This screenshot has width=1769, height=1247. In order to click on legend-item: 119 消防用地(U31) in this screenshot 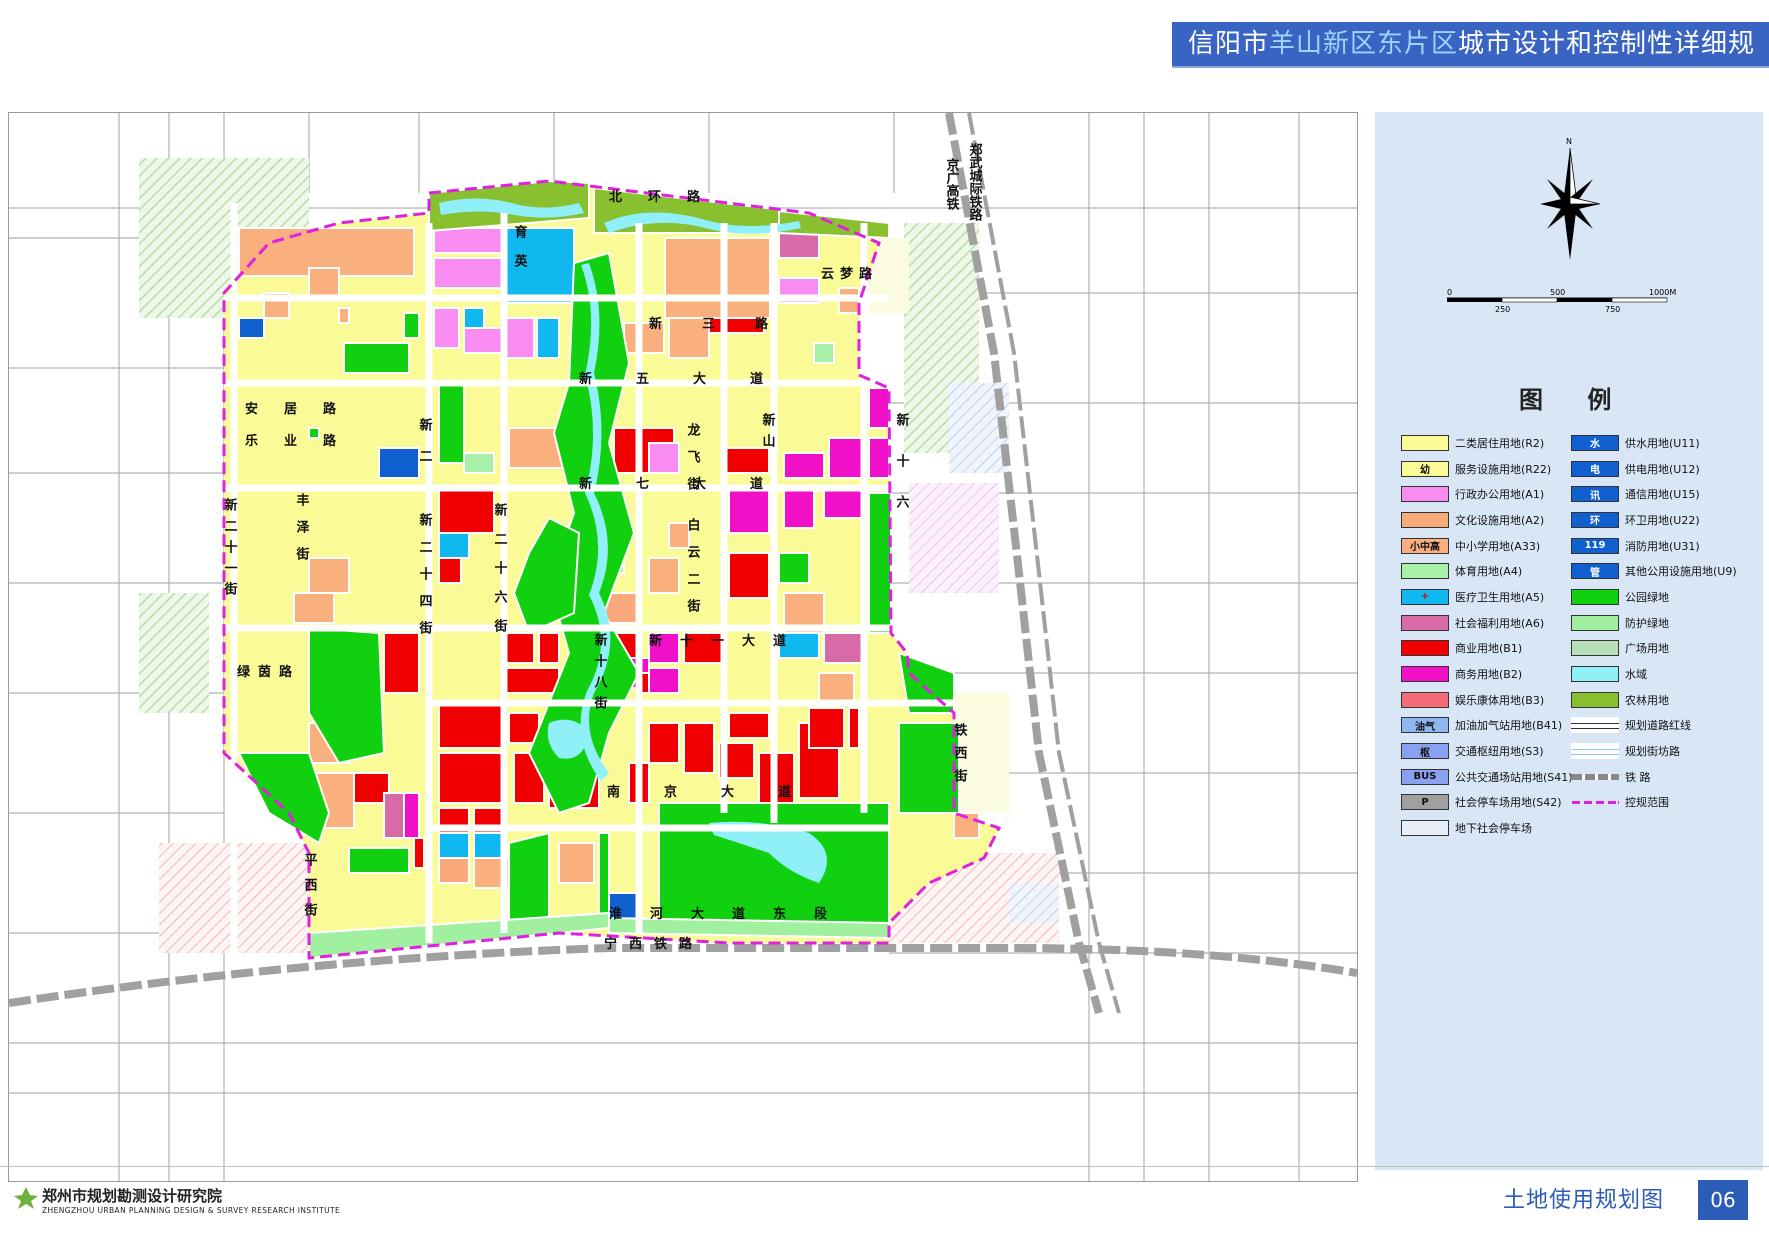, I will do `click(1654, 546)`.